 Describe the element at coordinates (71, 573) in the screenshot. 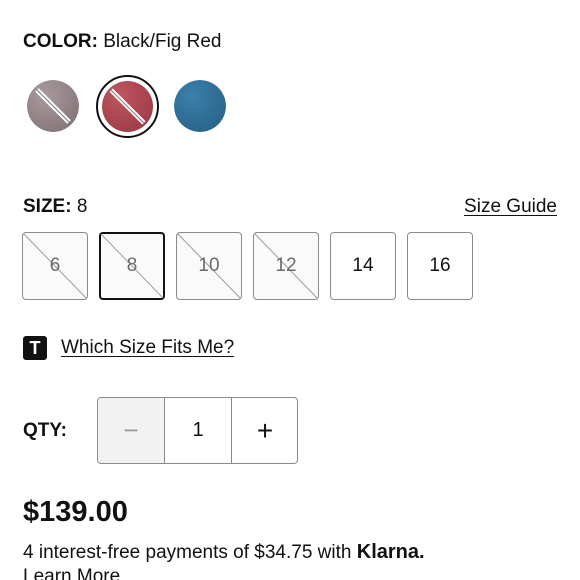

I see `learn-more-link: Learn More` at that location.